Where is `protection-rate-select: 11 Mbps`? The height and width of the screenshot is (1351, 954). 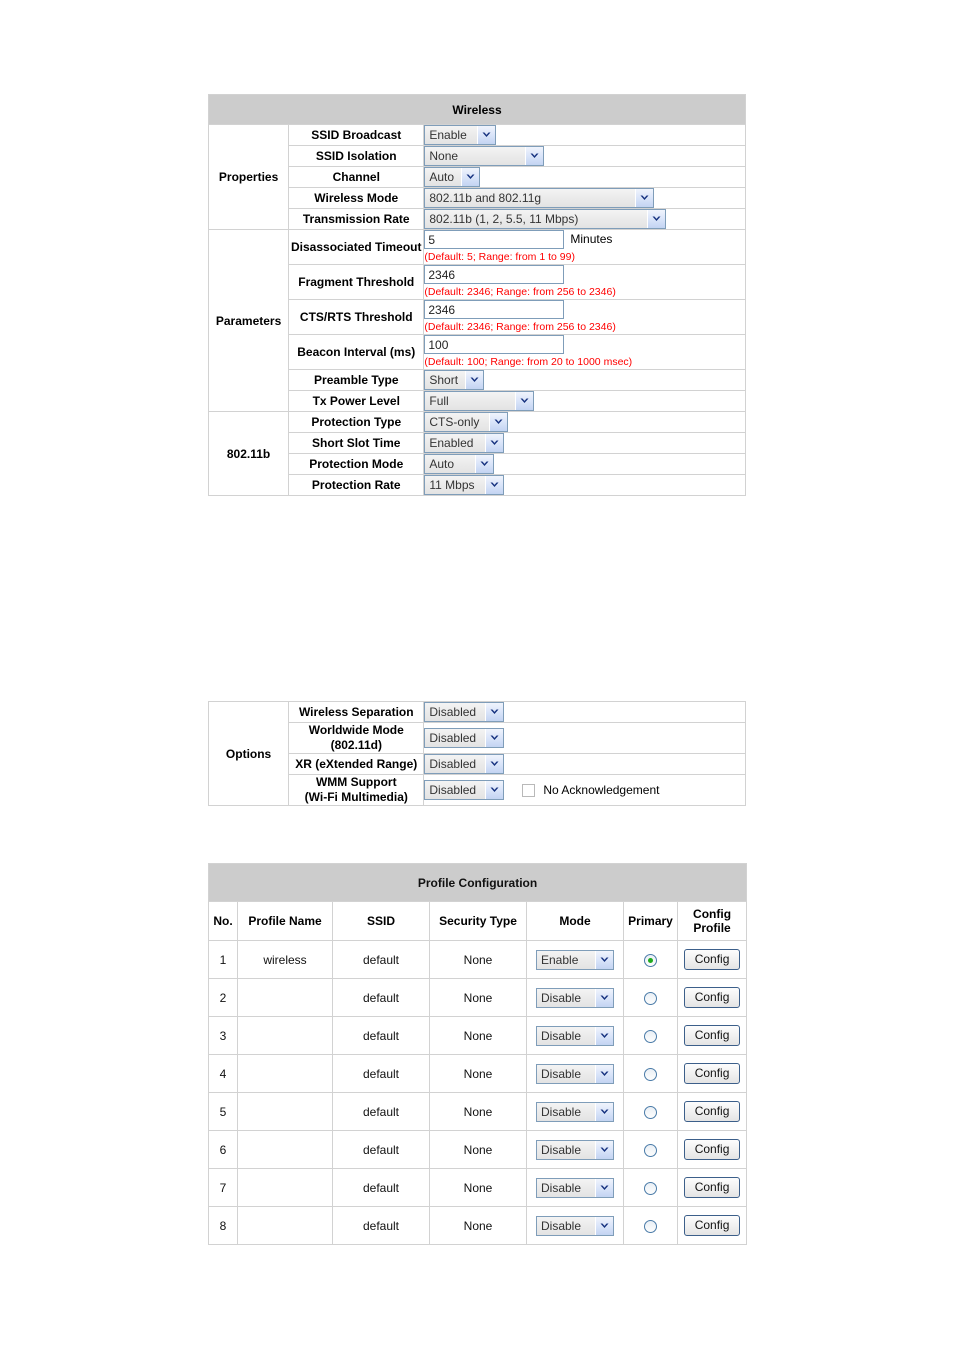
protection-rate-select: 11 Mbps is located at coordinates (464, 485).